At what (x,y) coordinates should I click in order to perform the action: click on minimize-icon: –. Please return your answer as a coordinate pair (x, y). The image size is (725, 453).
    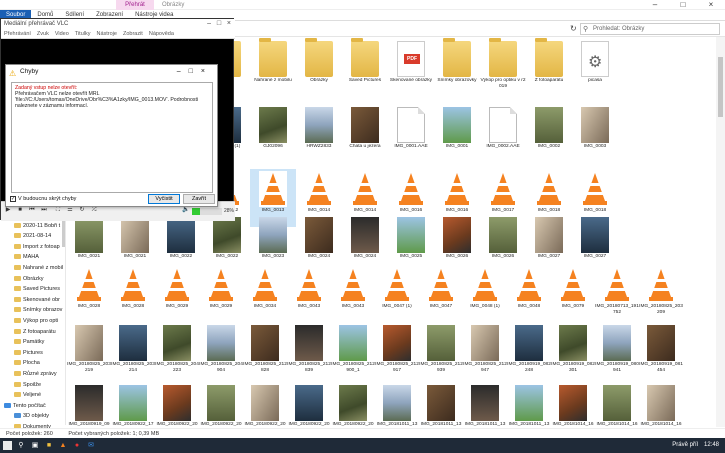
    Looking at the image, I should click on (655, 5).